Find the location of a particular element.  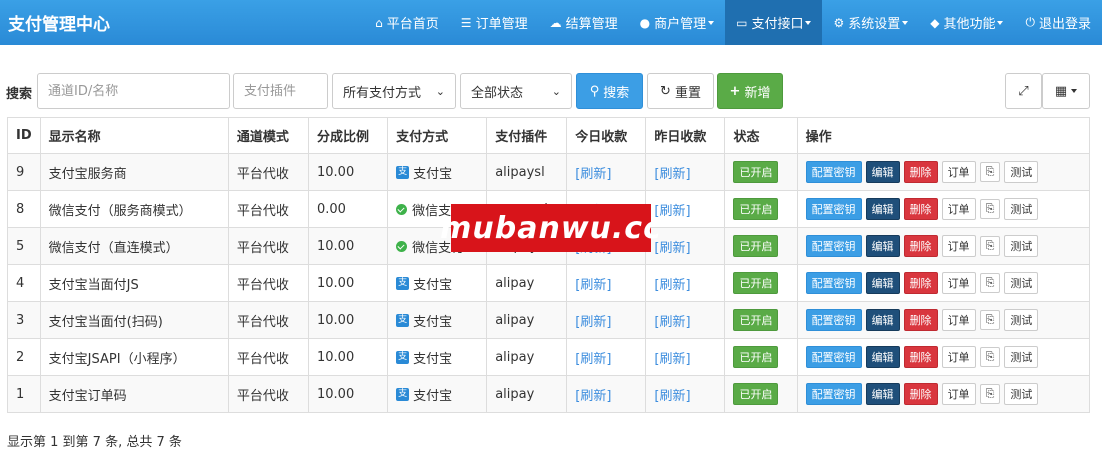

fullscreen-button: ⤢ is located at coordinates (1023, 91).